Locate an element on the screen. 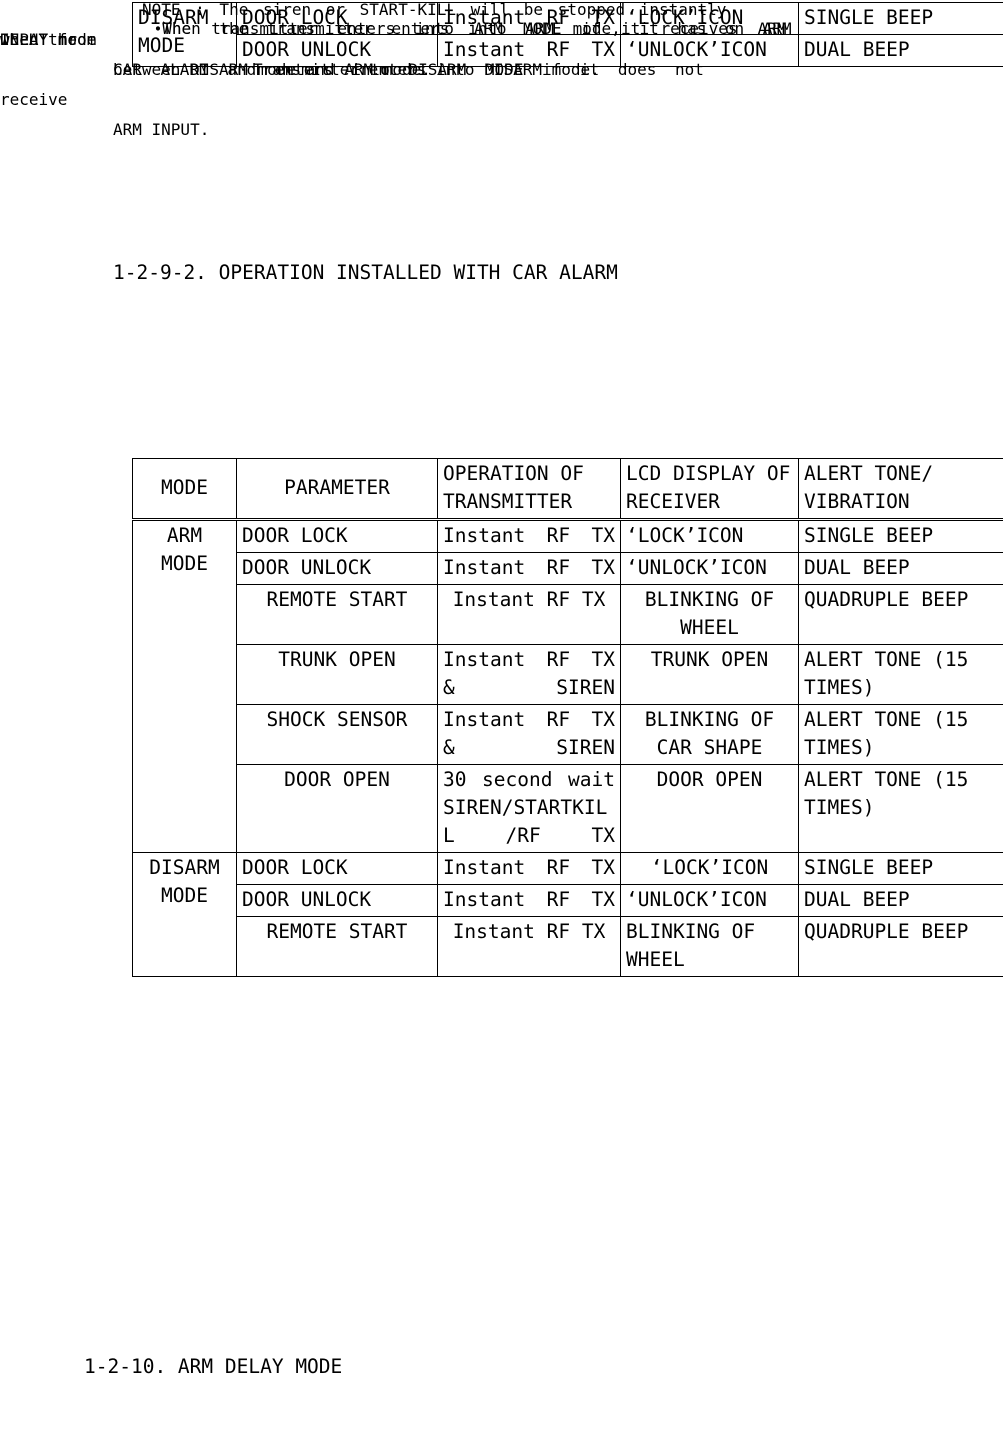 Image resolution: width=1003 pixels, height=1453 pixels. cell-mode-arm: ARM MODE is located at coordinates (184, 686).